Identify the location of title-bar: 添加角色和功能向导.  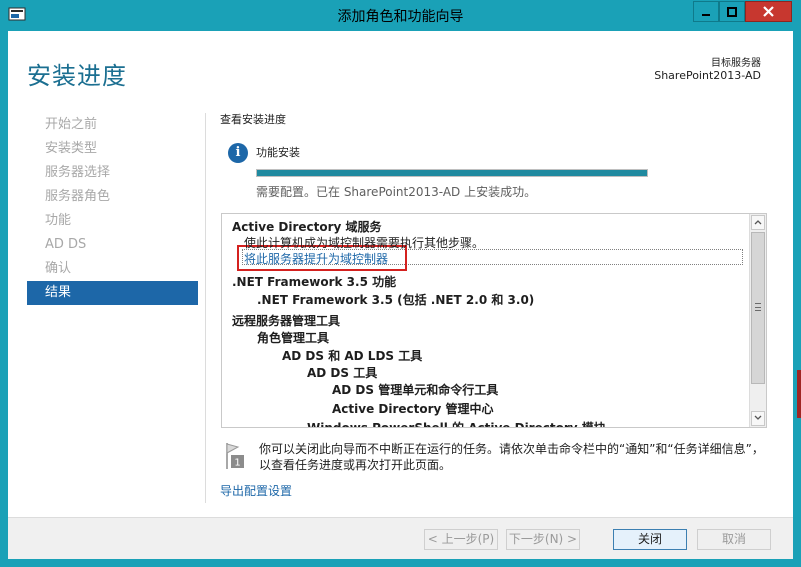
(400, 15).